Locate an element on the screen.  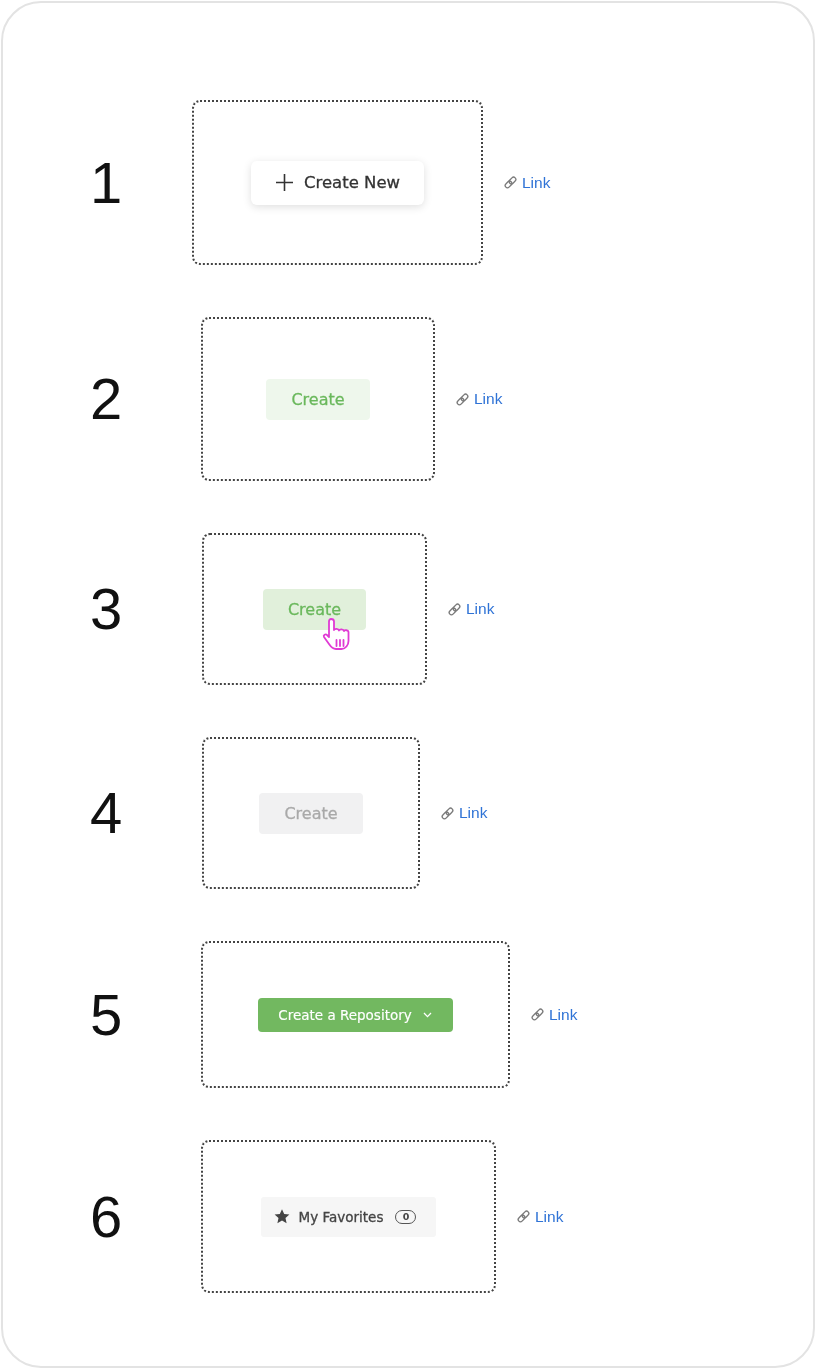
step-number: 3 is located at coordinates (106, 609).